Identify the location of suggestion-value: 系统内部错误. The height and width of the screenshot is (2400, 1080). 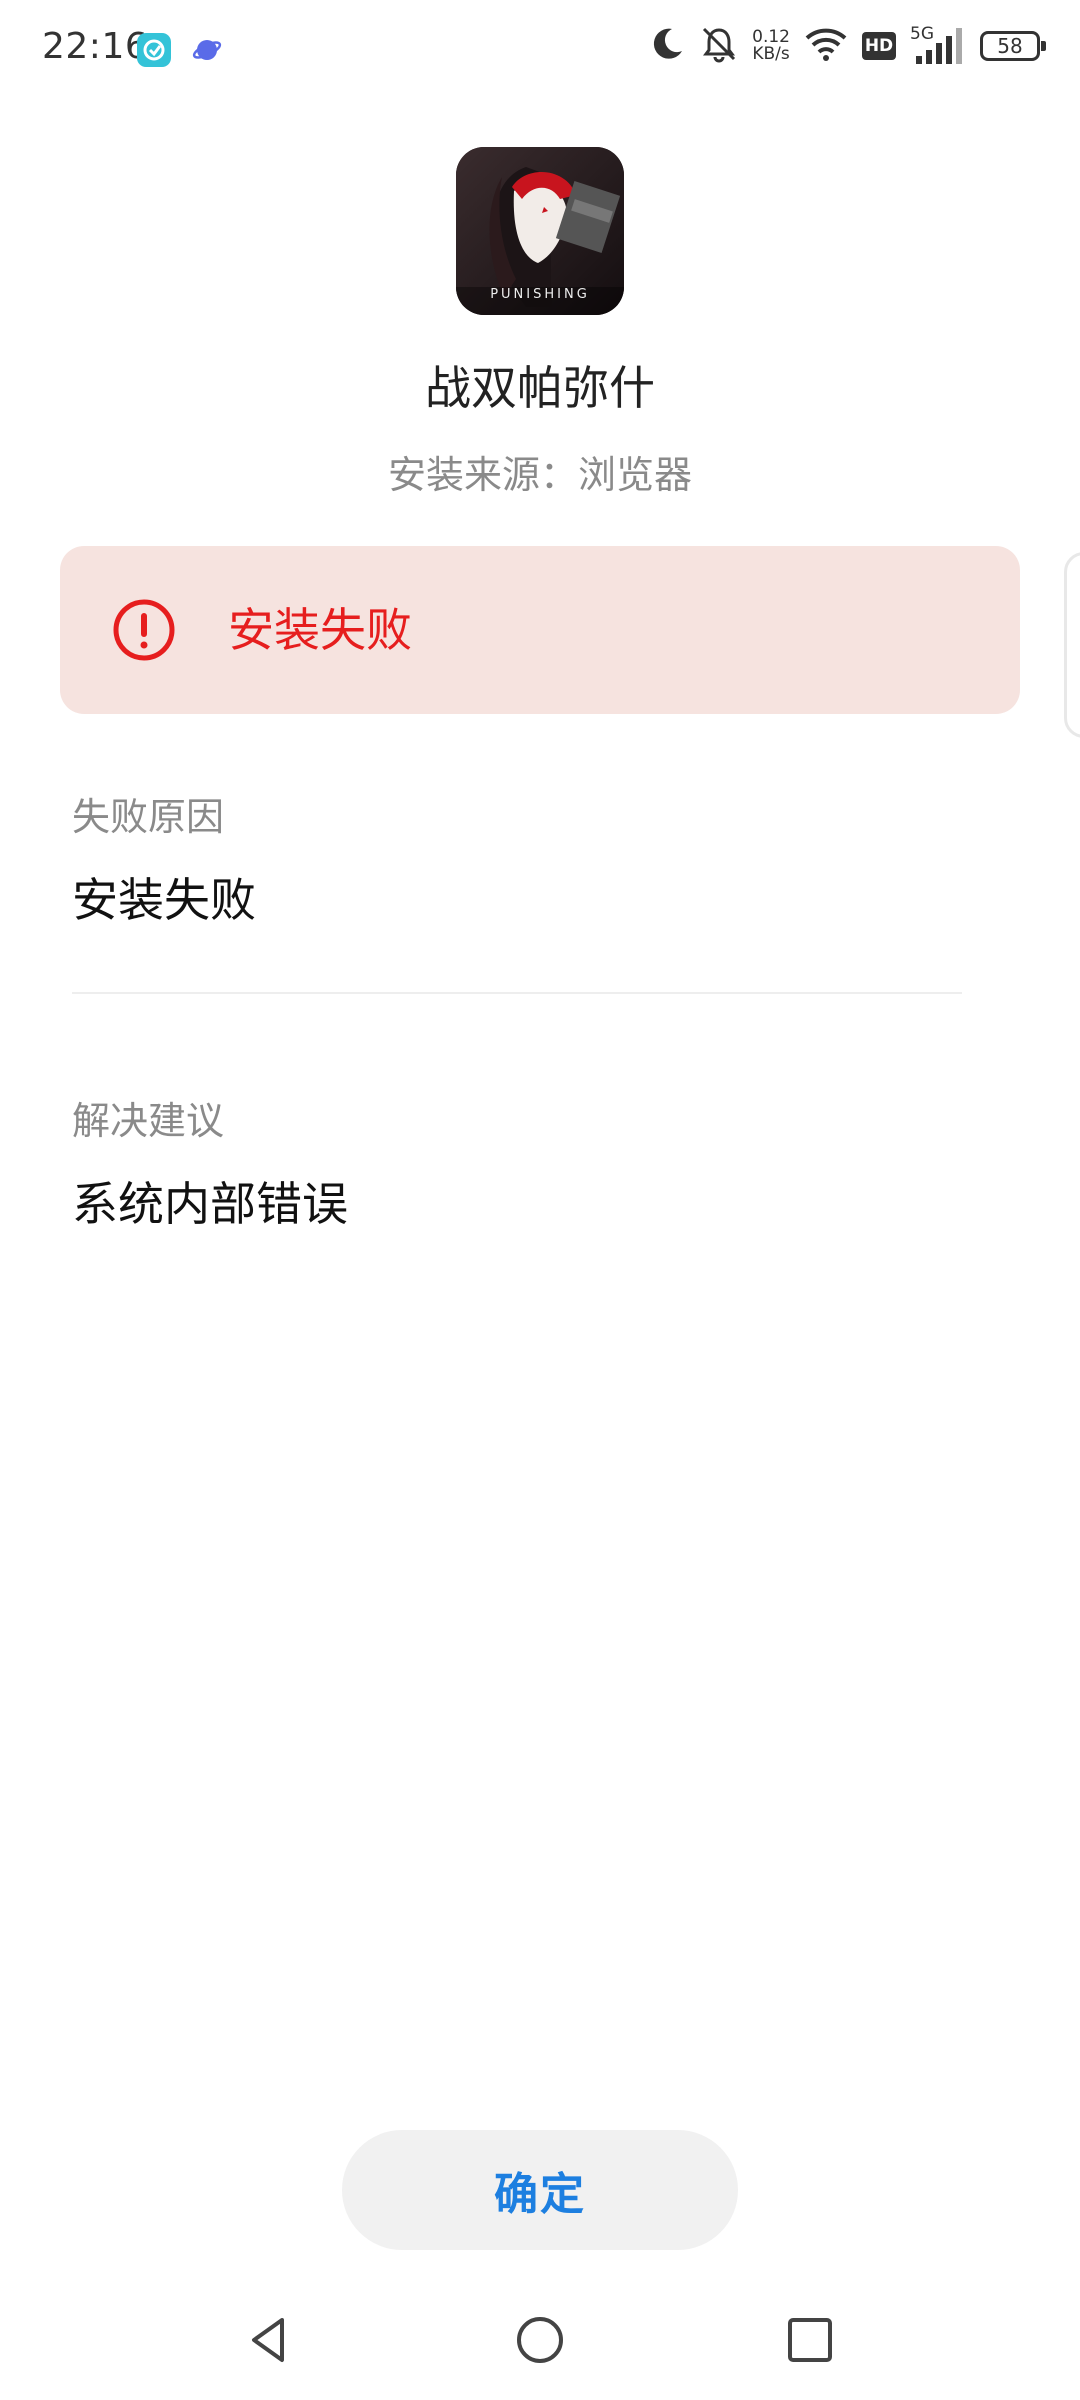
(210, 1204).